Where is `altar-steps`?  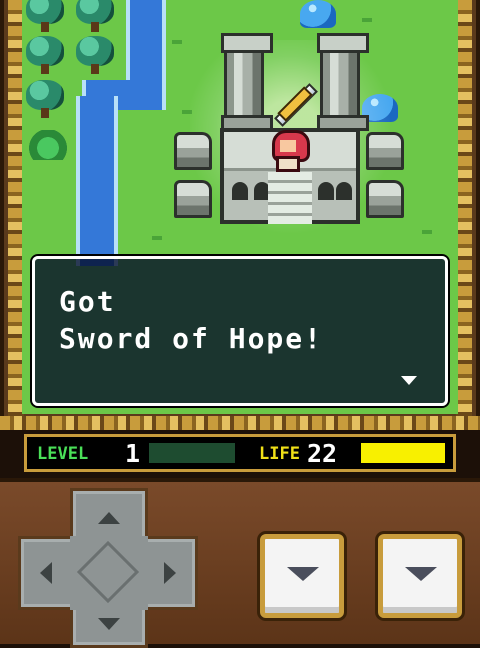 altar-steps is located at coordinates (290, 198).